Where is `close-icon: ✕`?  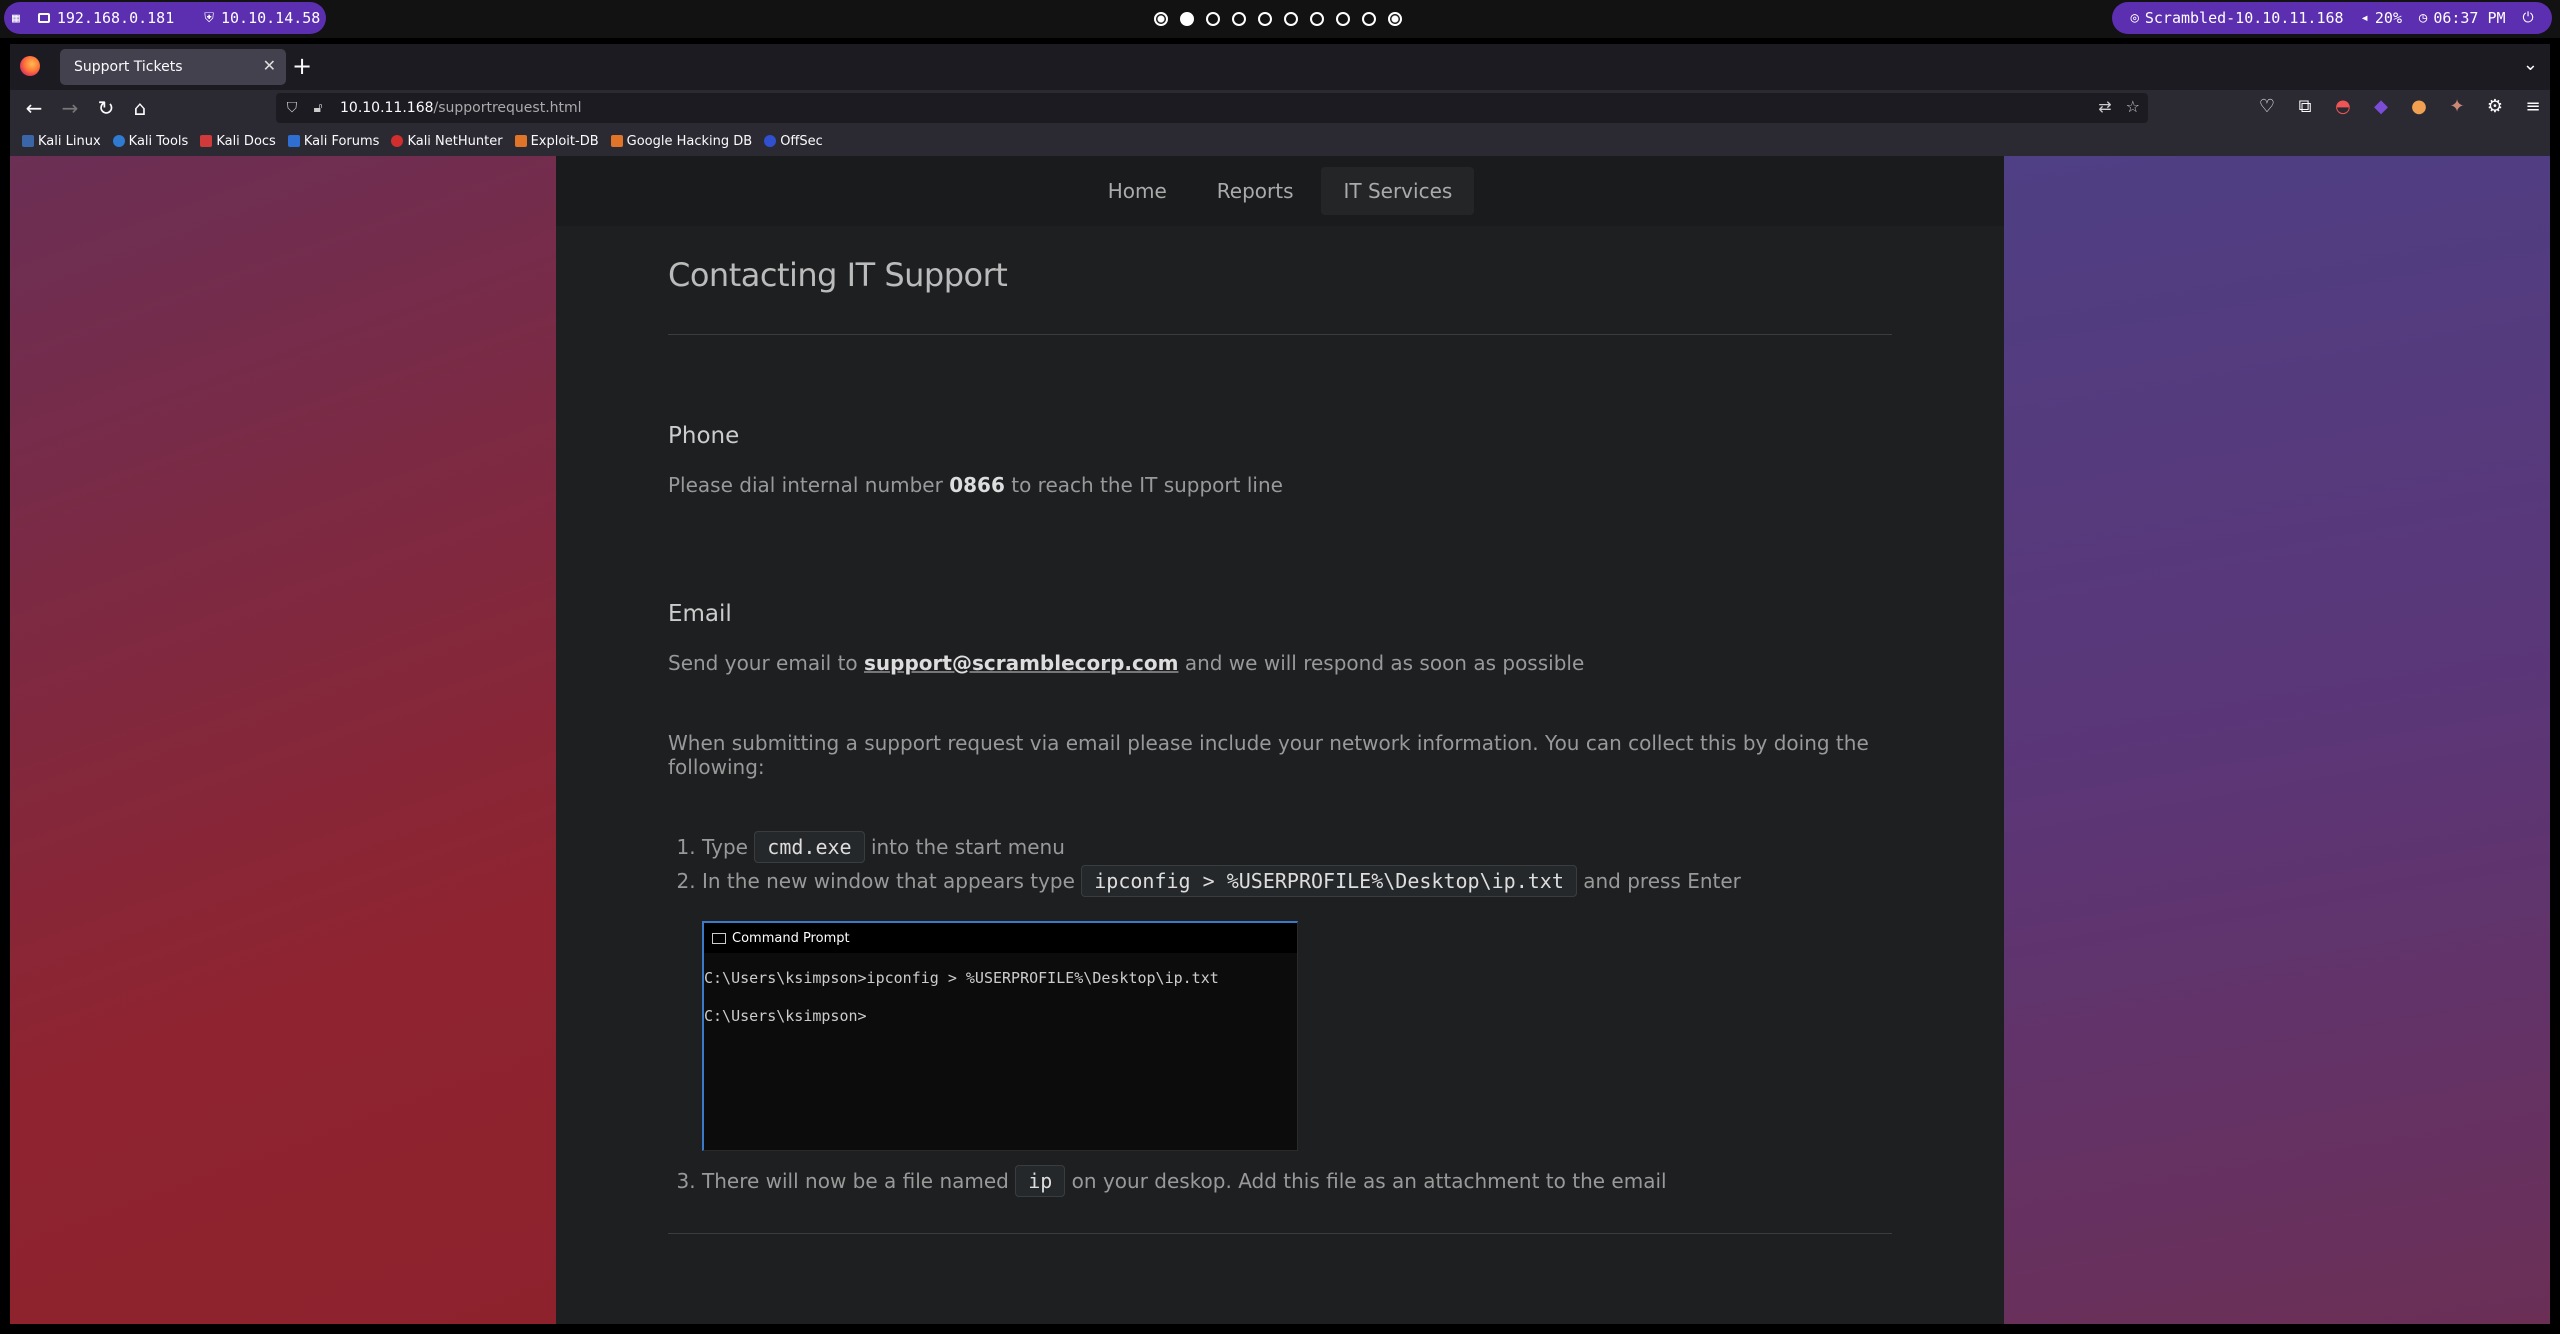
close-icon: ✕ is located at coordinates (269, 65).